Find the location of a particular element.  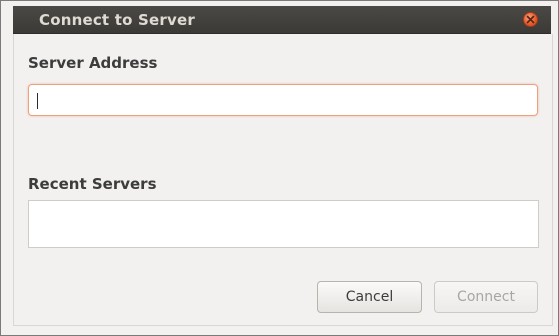

close-icon is located at coordinates (530, 19).